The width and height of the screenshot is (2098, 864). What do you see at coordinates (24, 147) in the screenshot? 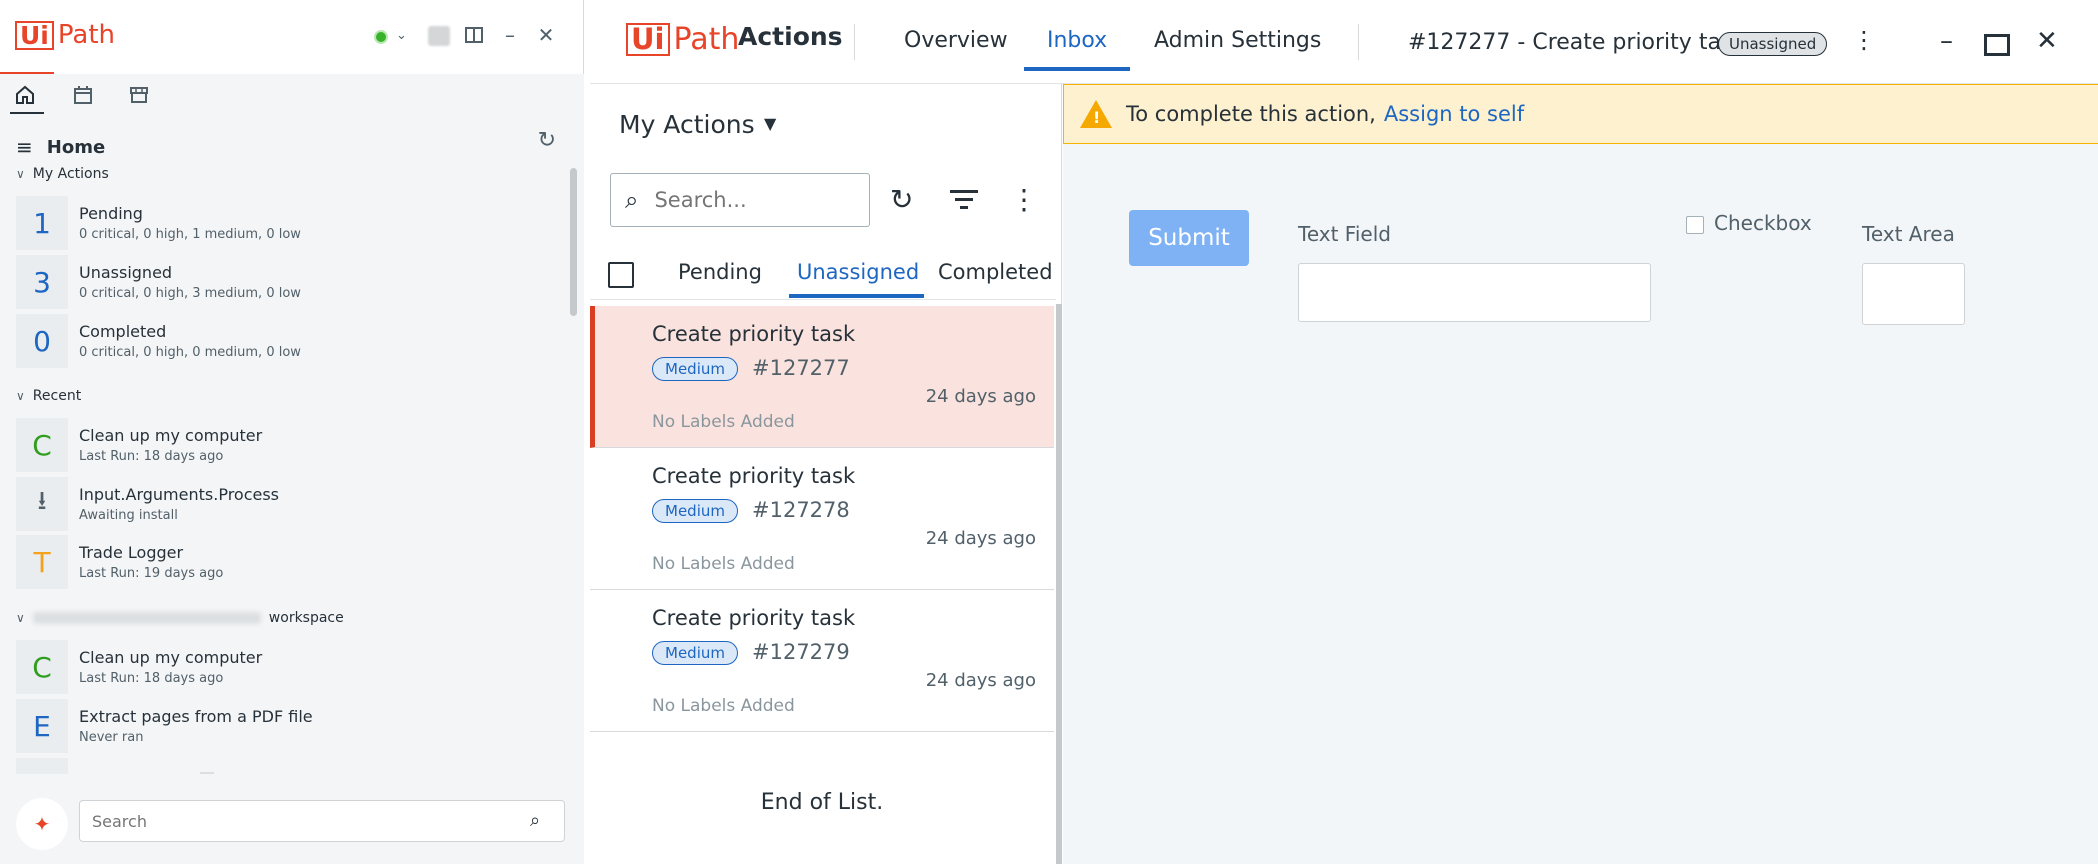
I see `menu-icon: ≡` at bounding box center [24, 147].